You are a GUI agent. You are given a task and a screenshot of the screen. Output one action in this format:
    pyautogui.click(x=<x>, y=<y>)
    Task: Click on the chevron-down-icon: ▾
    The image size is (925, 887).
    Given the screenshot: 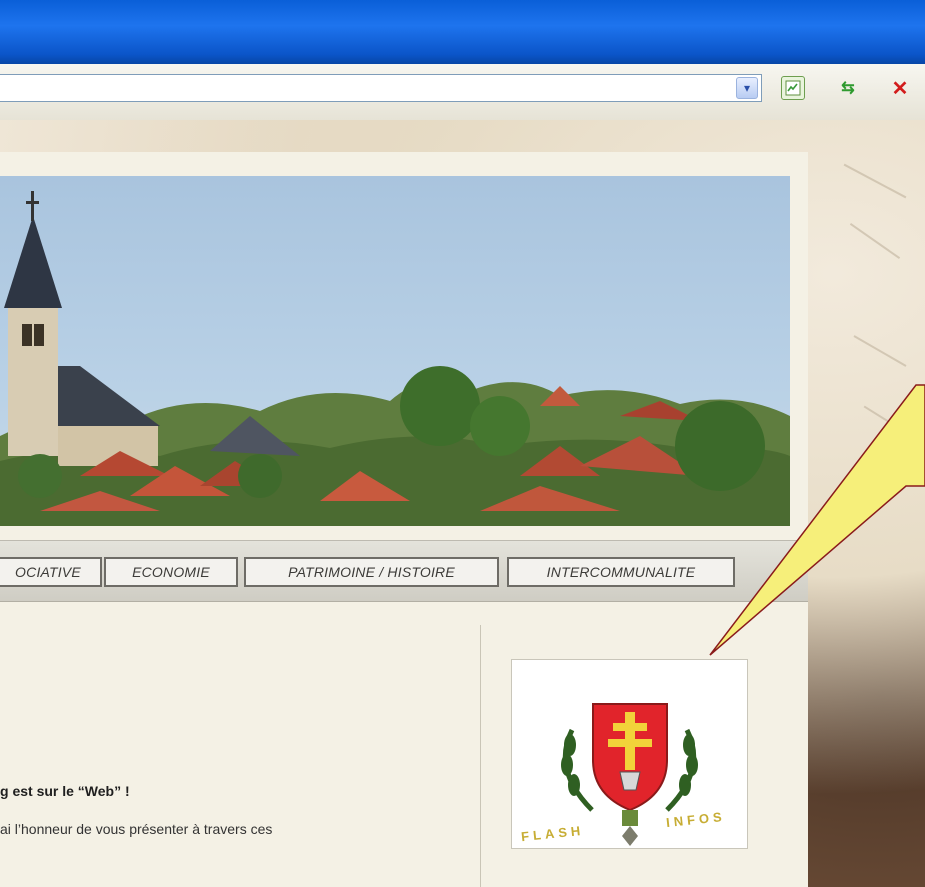 What is the action you would take?
    pyautogui.click(x=747, y=88)
    